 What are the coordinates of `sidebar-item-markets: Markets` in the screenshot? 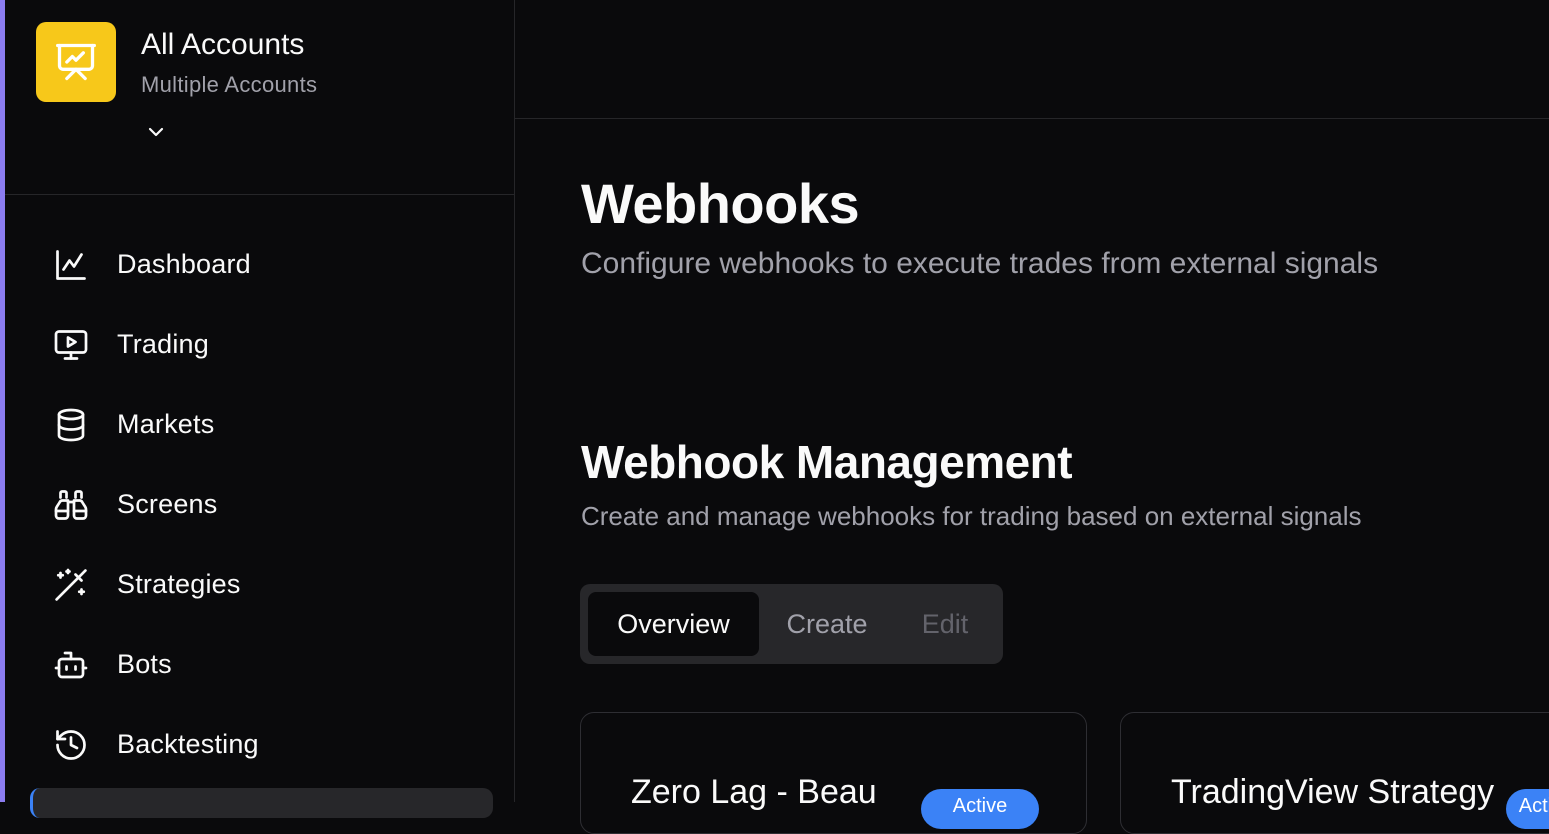 It's located at (259, 424).